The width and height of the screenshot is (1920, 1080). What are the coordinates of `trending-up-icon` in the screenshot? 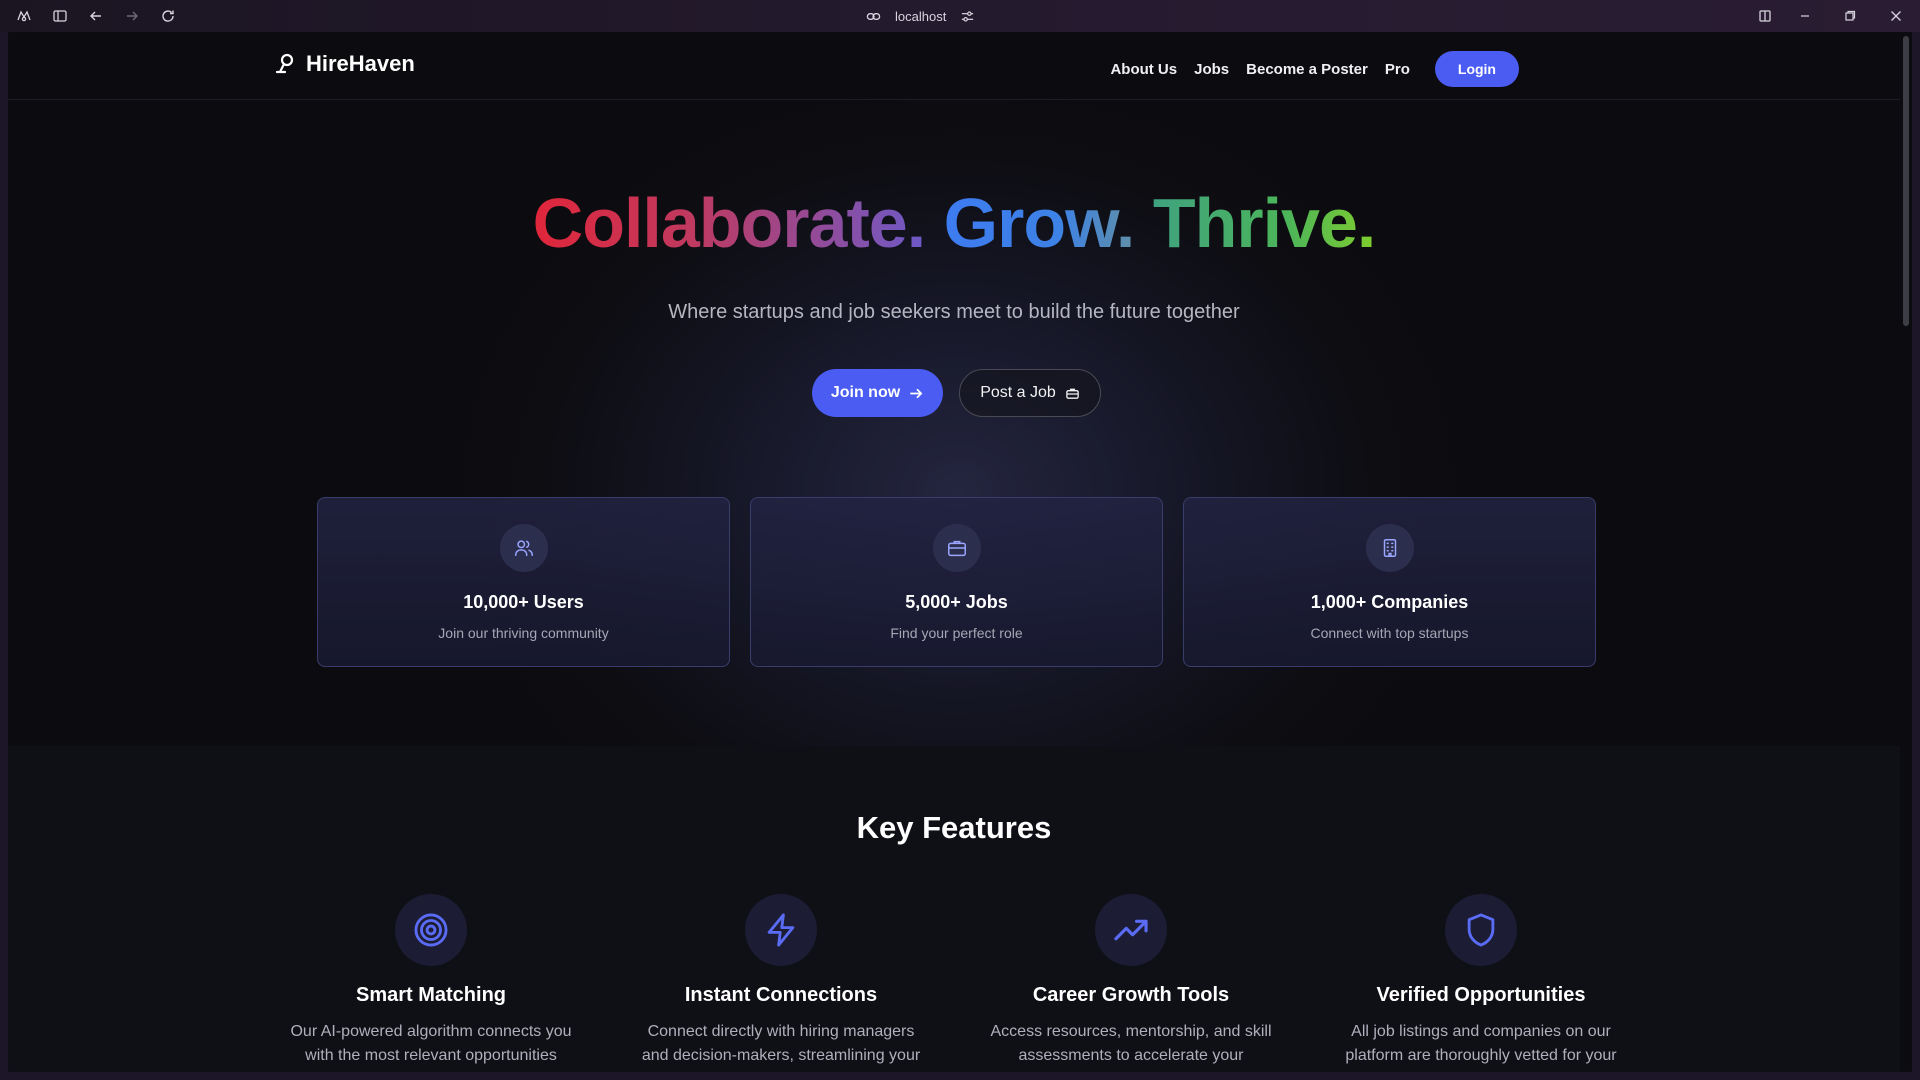 It's located at (1131, 930).